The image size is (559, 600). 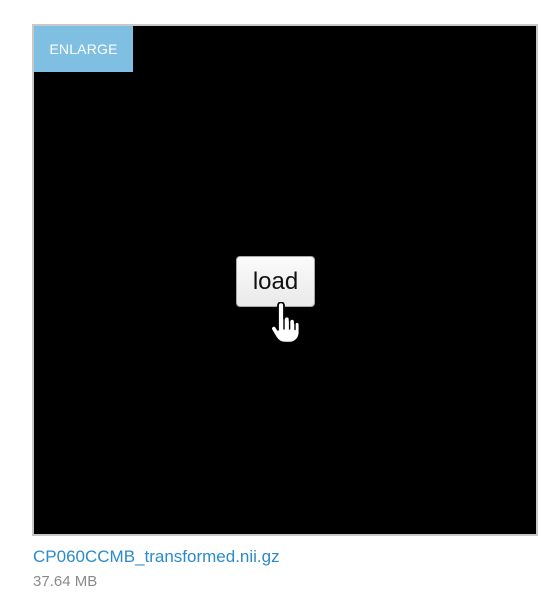 I want to click on file-name-link: CP060CCMB_transformed.nii.gz, so click(x=156, y=557).